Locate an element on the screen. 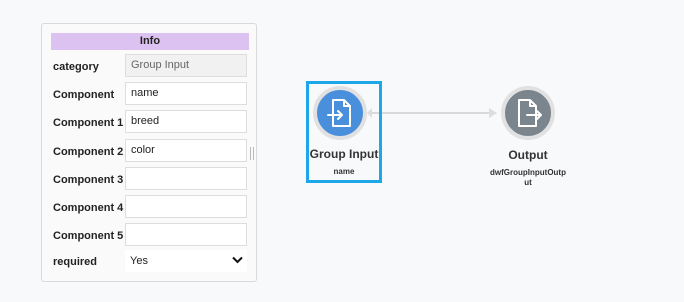 This screenshot has width=684, height=302. file-export-icon is located at coordinates (530, 113).